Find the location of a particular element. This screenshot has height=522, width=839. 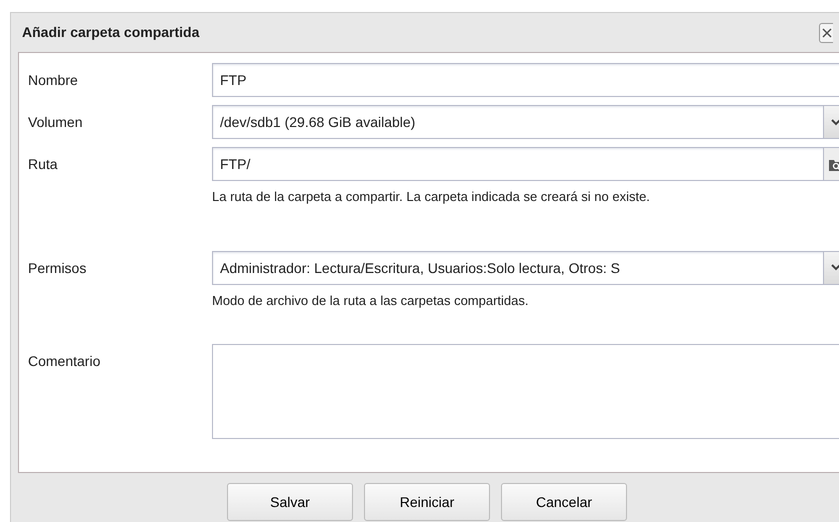

dropdown-field: /dev/sdb1 (29.68 GiB available) is located at coordinates (525, 122).